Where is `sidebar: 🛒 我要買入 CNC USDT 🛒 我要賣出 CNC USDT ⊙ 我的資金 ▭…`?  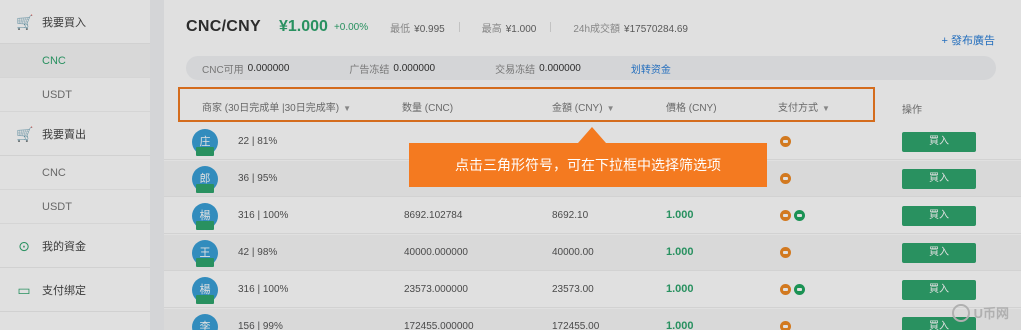
sidebar: 🛒 我要買入 CNC USDT 🛒 我要賣出 CNC USDT ⊙ 我的資金 ▭… is located at coordinates (75, 165).